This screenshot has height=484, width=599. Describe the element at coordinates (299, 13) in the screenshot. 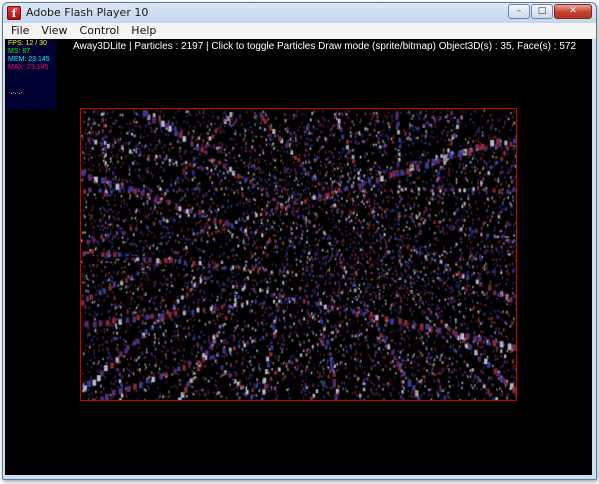

I see `title-bar: f Adobe Flash Player 10 – □ ✕` at that location.